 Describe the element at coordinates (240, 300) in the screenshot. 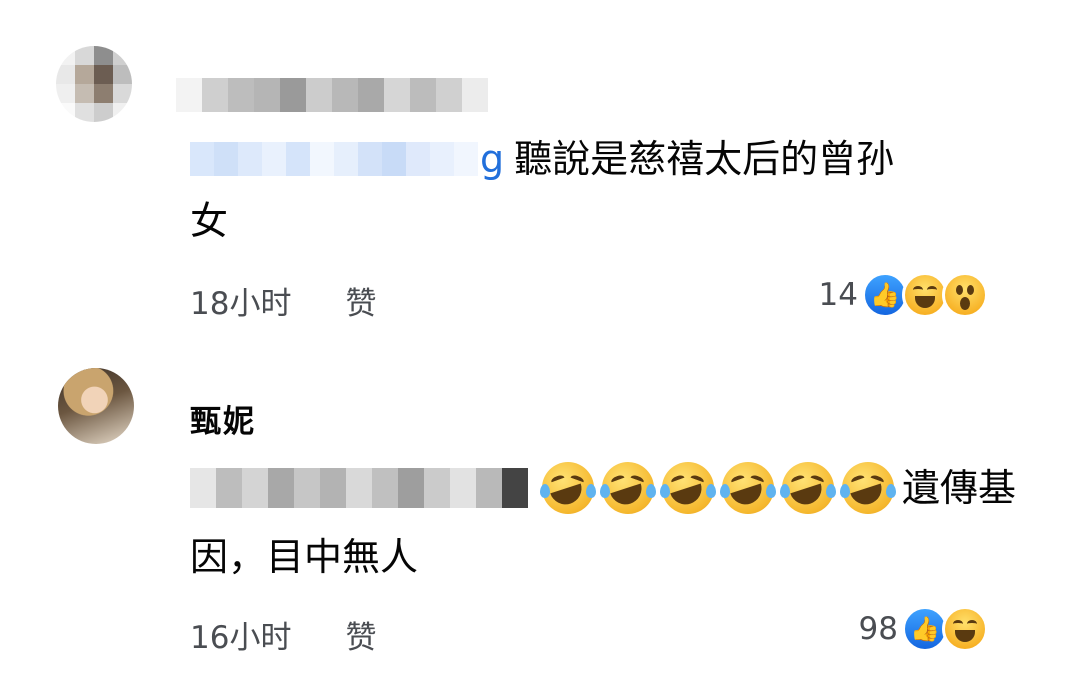

I see `timestamp: 18小时` at that location.